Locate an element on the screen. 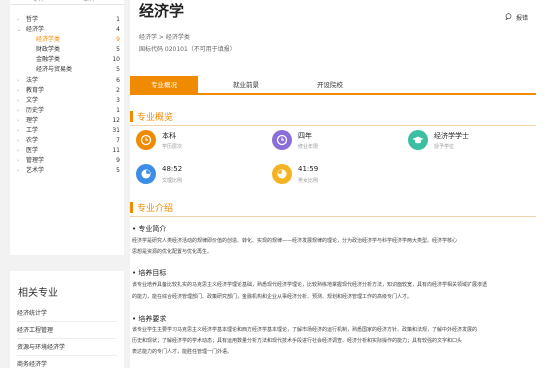  related-item: 经济统计学 is located at coordinates (32, 312).